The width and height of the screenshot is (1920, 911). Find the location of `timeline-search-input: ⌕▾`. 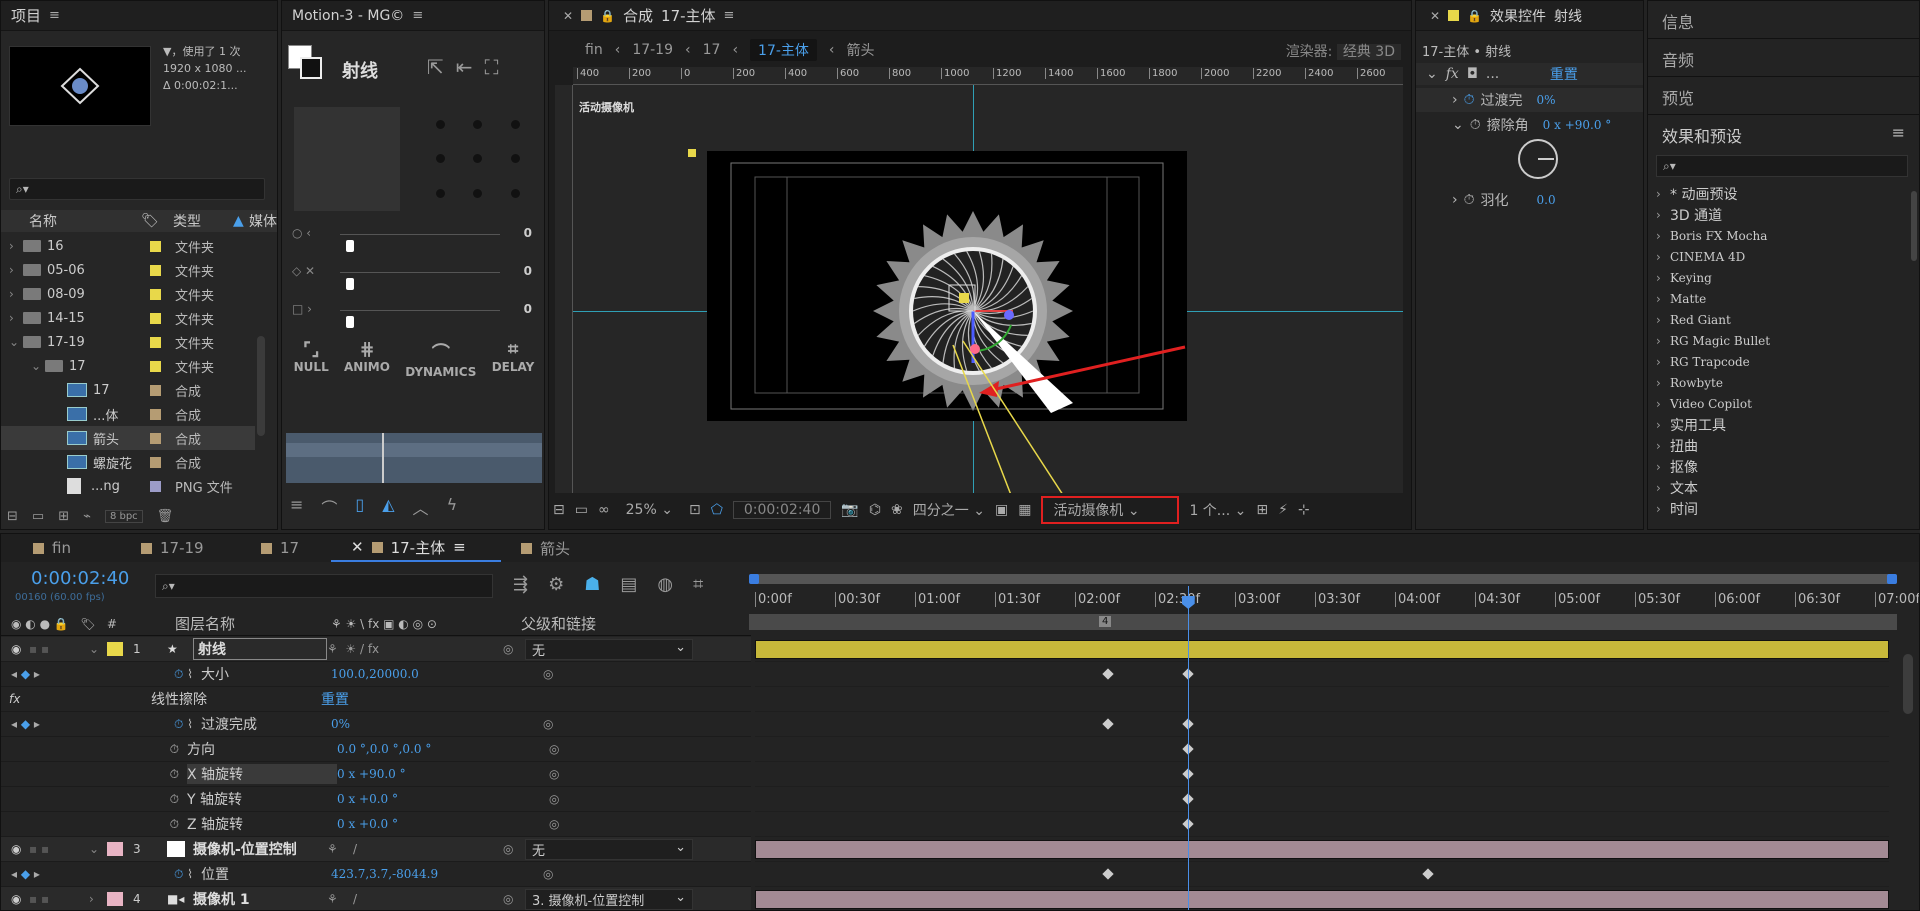

timeline-search-input: ⌕▾ is located at coordinates (324, 586).